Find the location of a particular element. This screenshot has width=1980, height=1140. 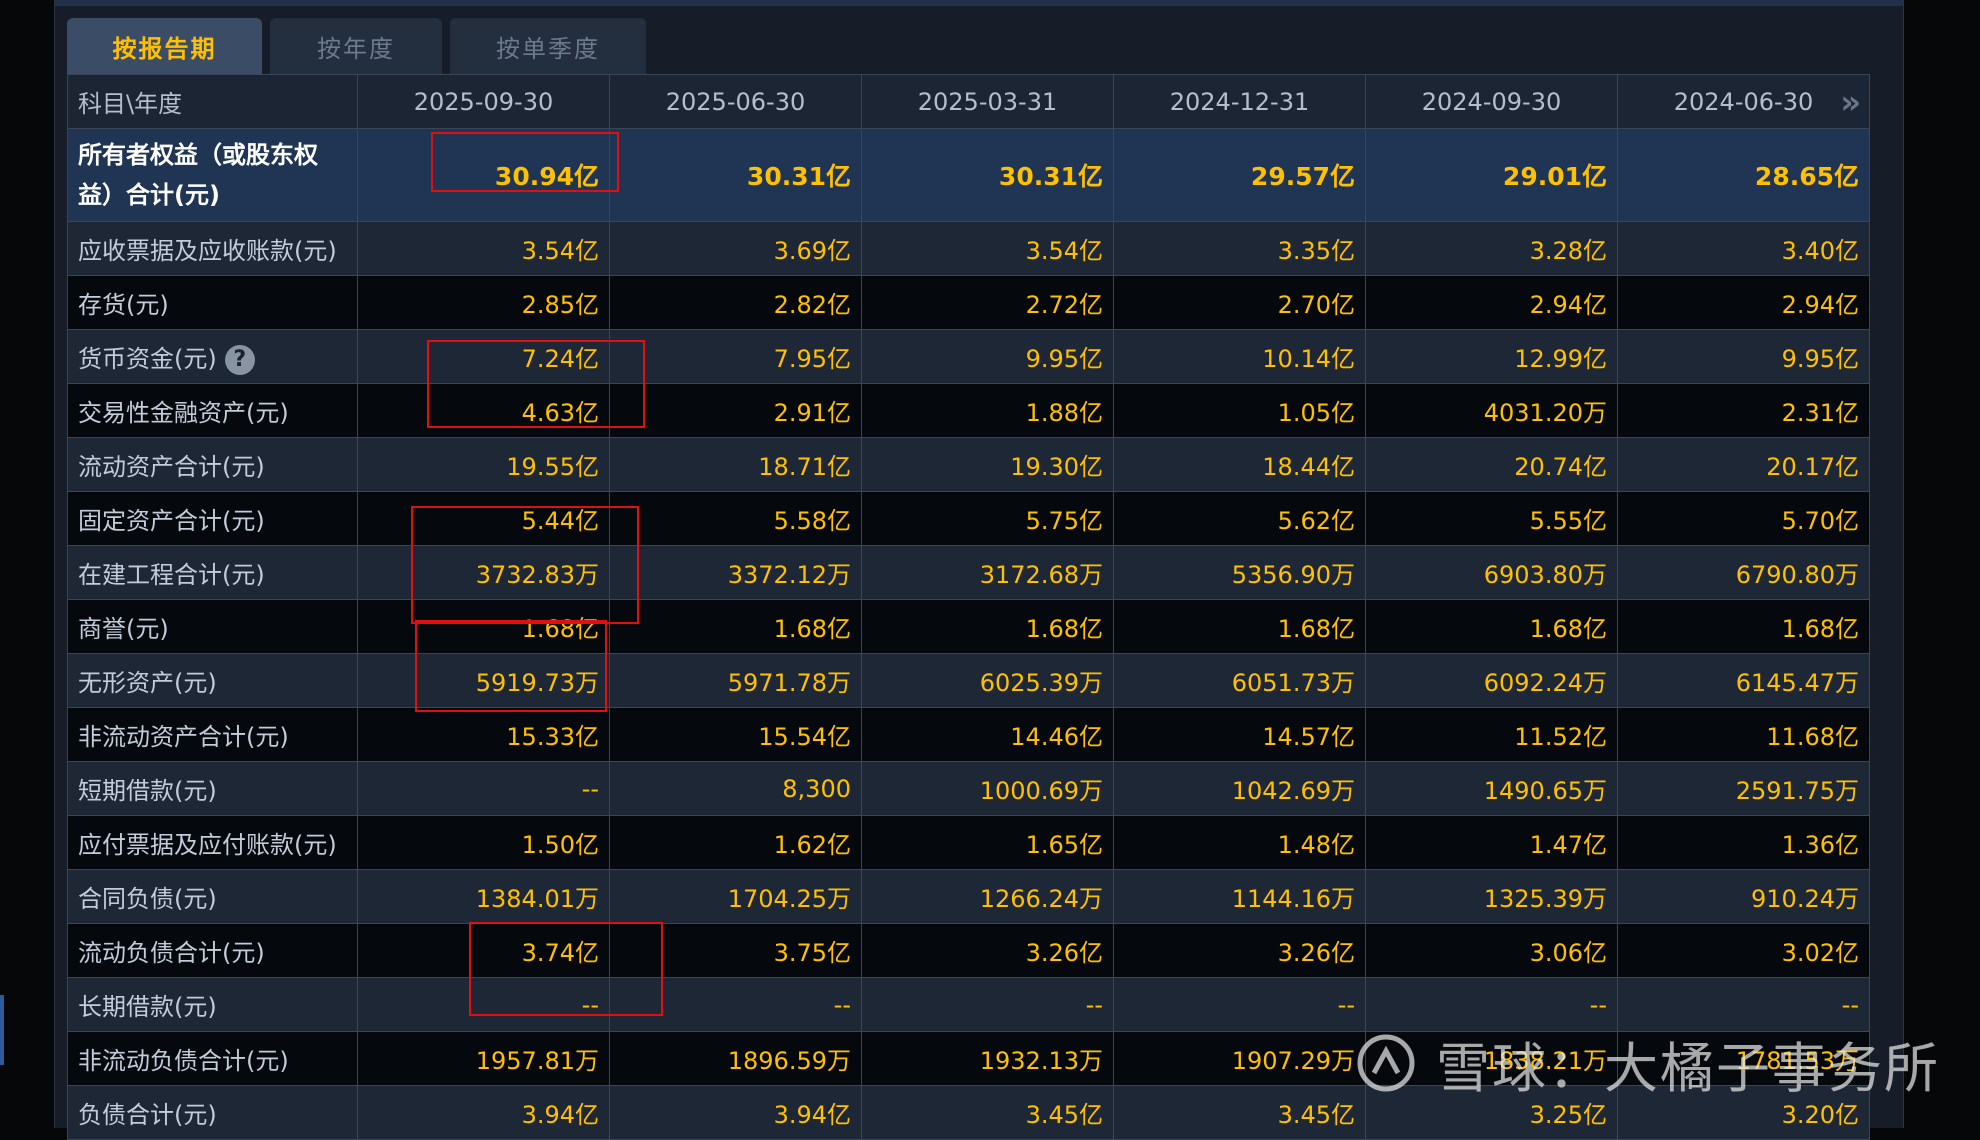

value-cell: 6790.80万 is located at coordinates (1743, 572).